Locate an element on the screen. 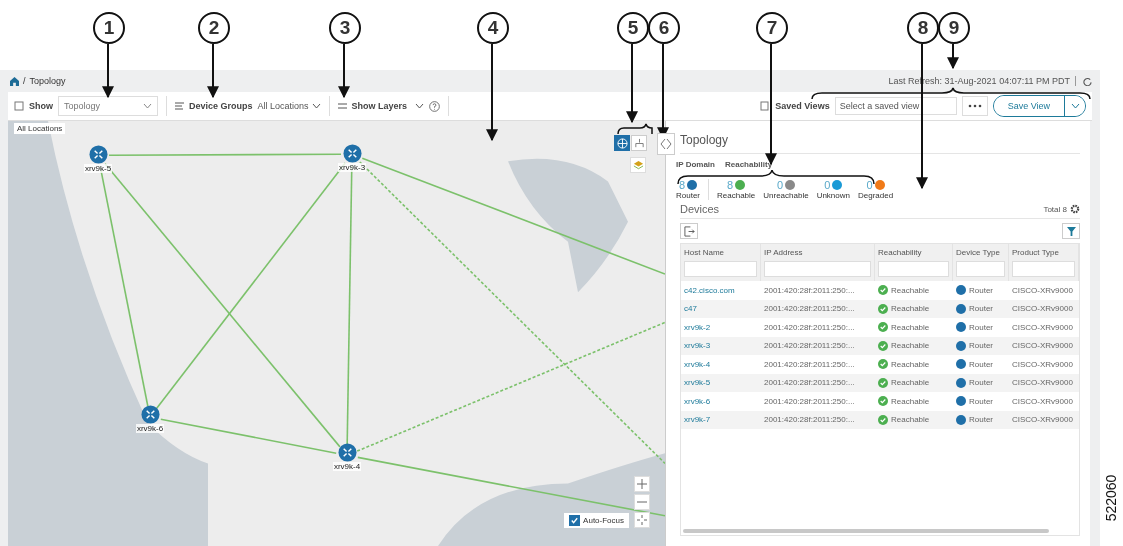  summary-label: Reachable is located at coordinates (736, 195).